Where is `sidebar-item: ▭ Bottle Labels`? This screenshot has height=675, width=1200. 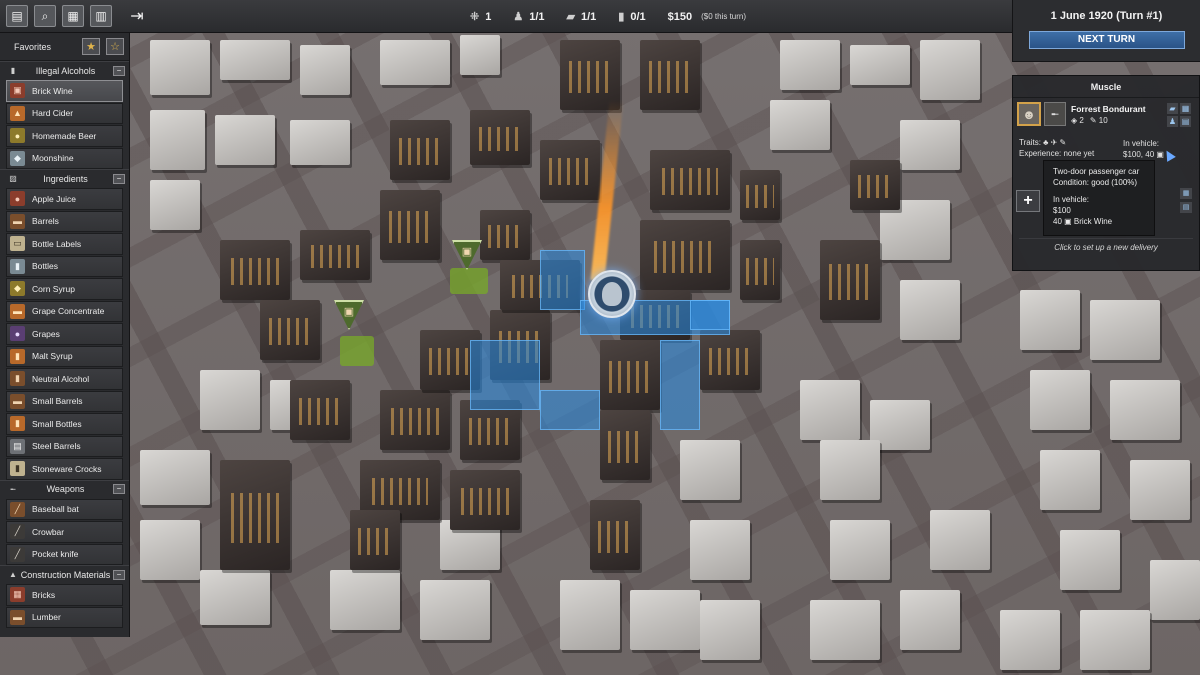
sidebar-item: ▭ Bottle Labels is located at coordinates (64, 244).